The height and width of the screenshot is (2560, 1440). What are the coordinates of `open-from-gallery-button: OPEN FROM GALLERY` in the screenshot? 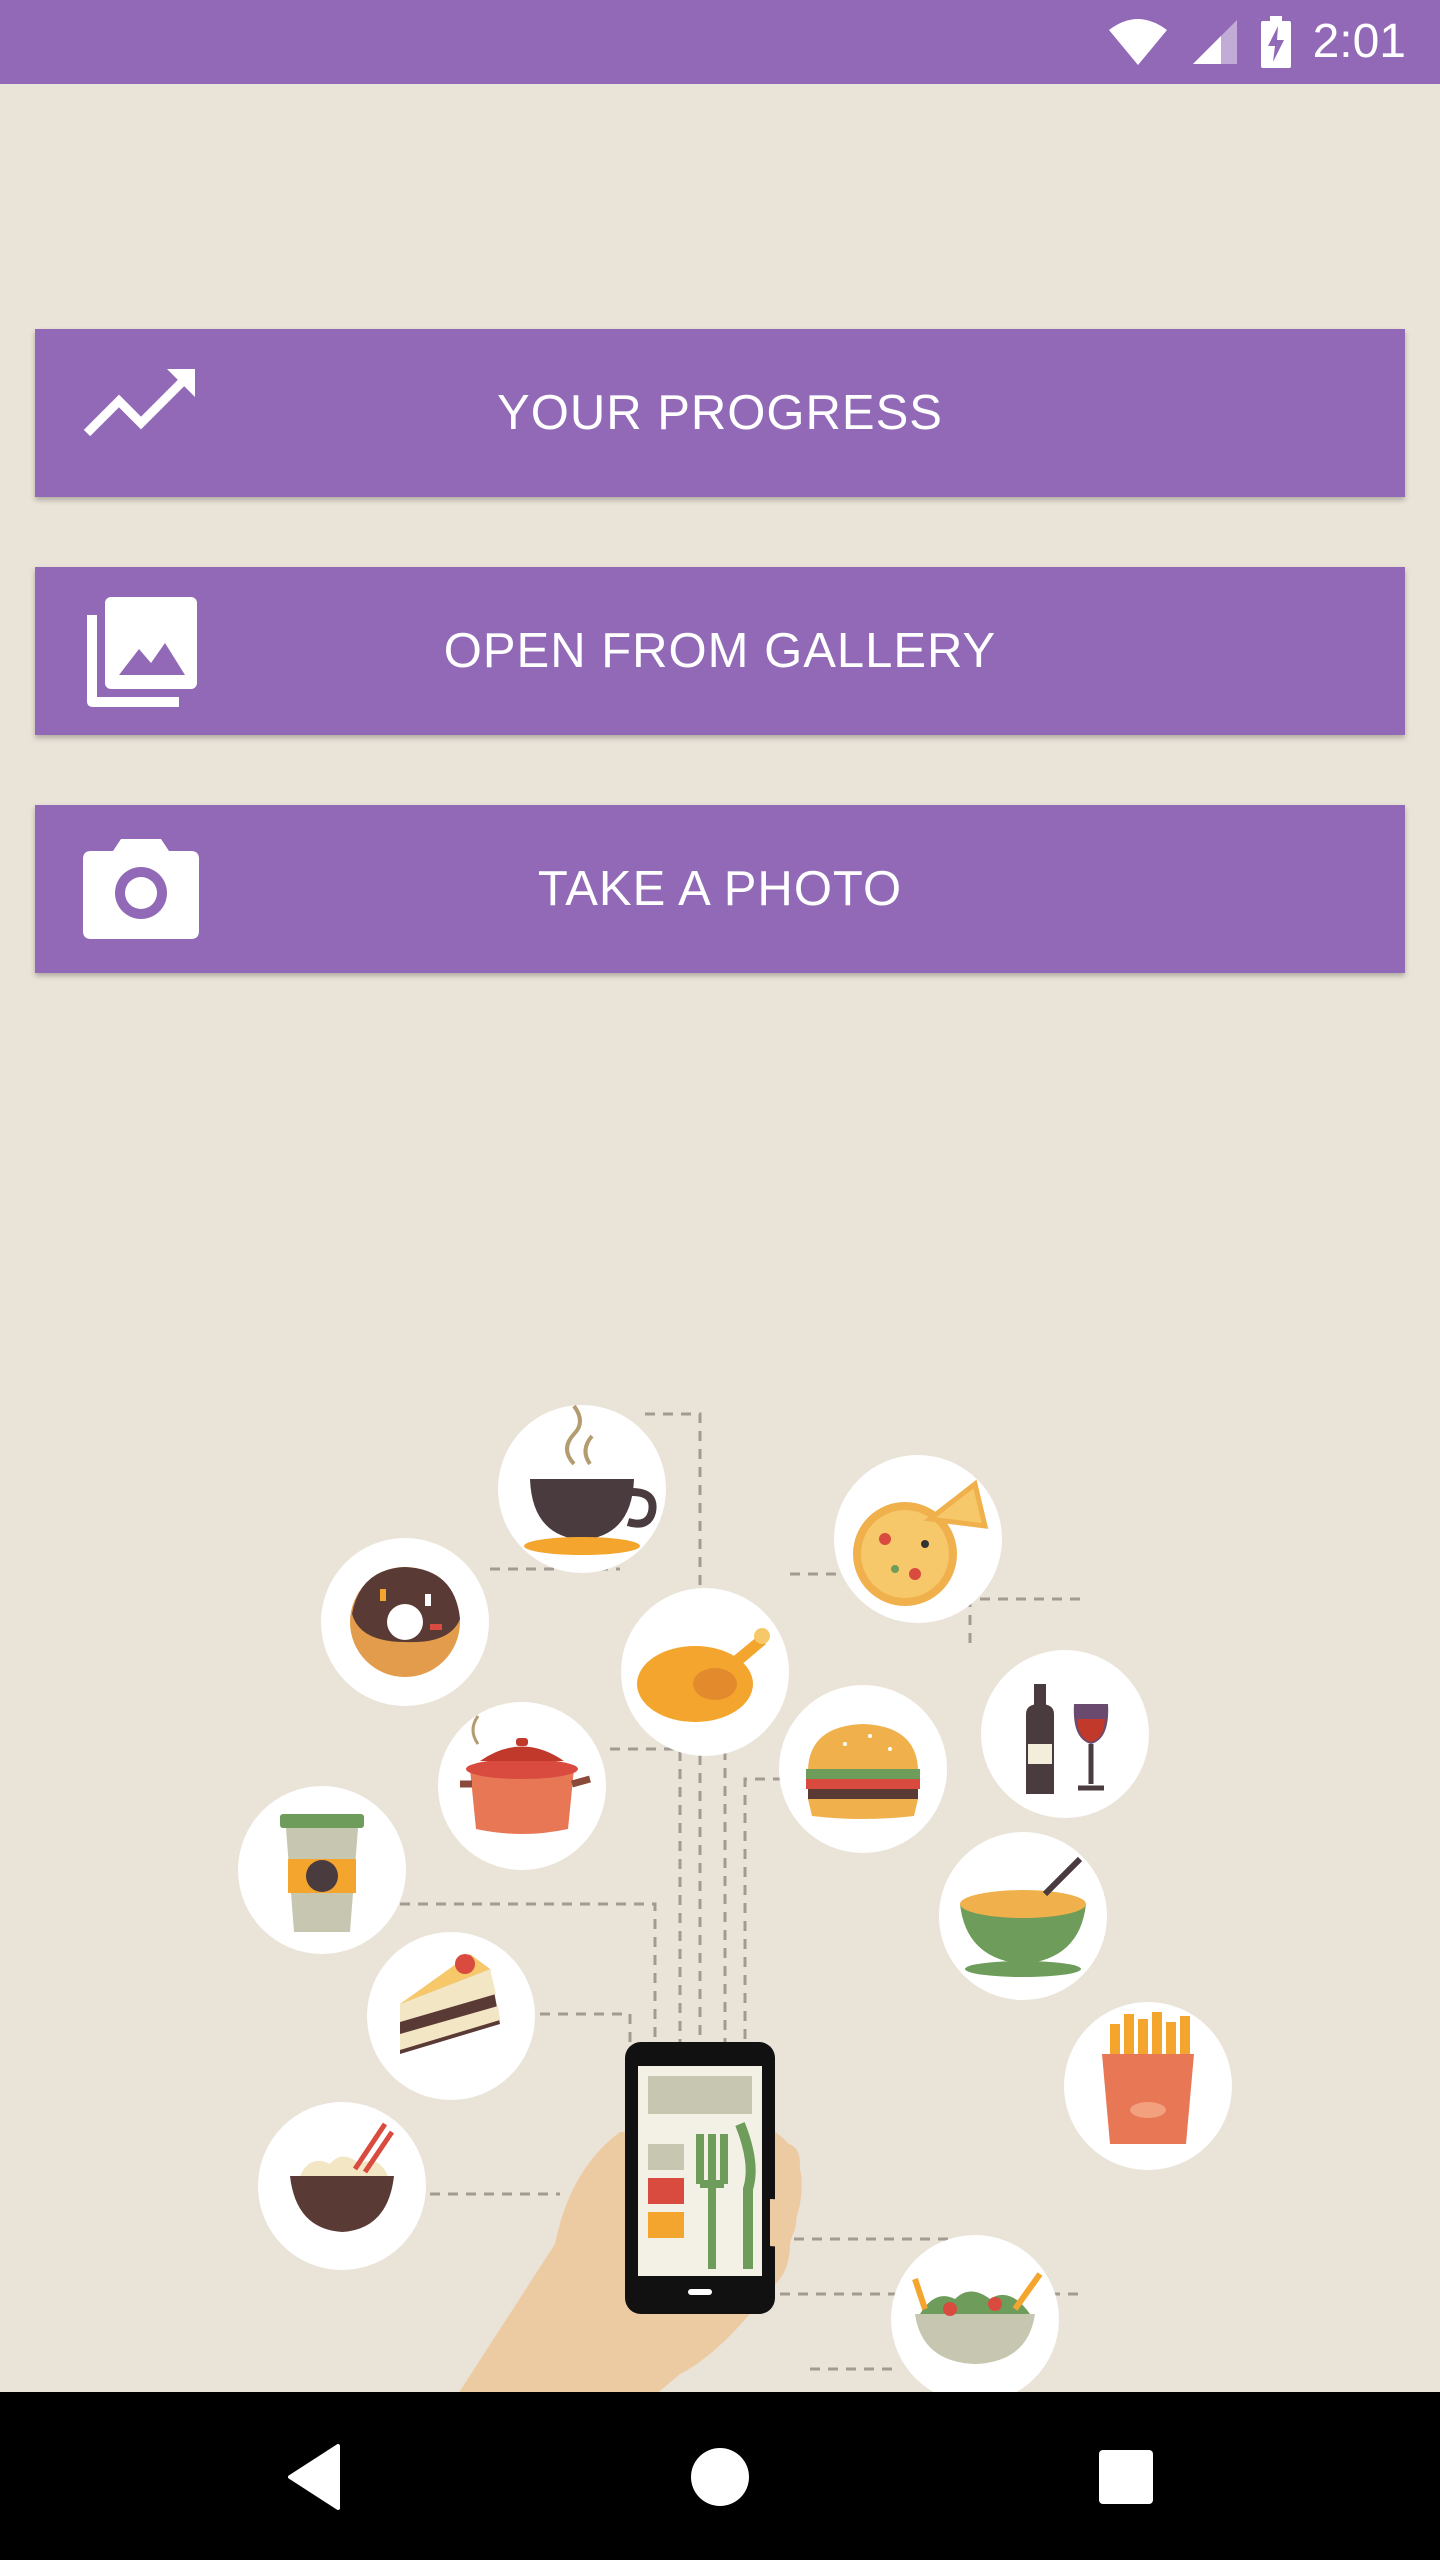 It's located at (720, 651).